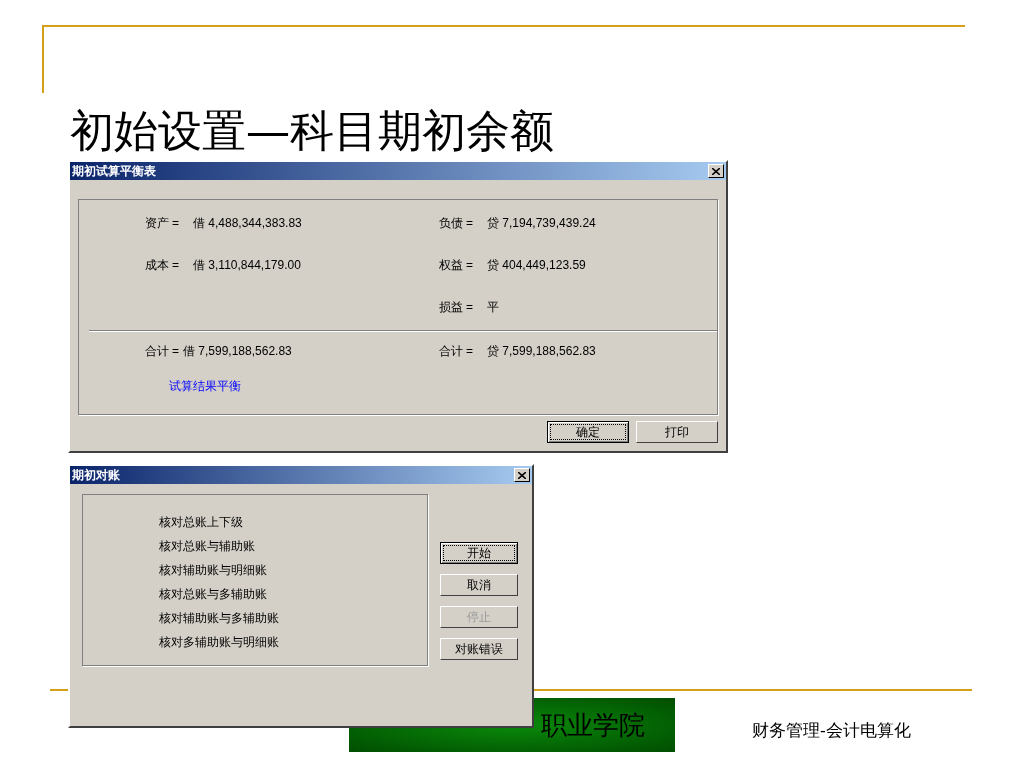  What do you see at coordinates (312, 131) in the screenshot?
I see `slide-title: 初始设置—科目期初余额` at bounding box center [312, 131].